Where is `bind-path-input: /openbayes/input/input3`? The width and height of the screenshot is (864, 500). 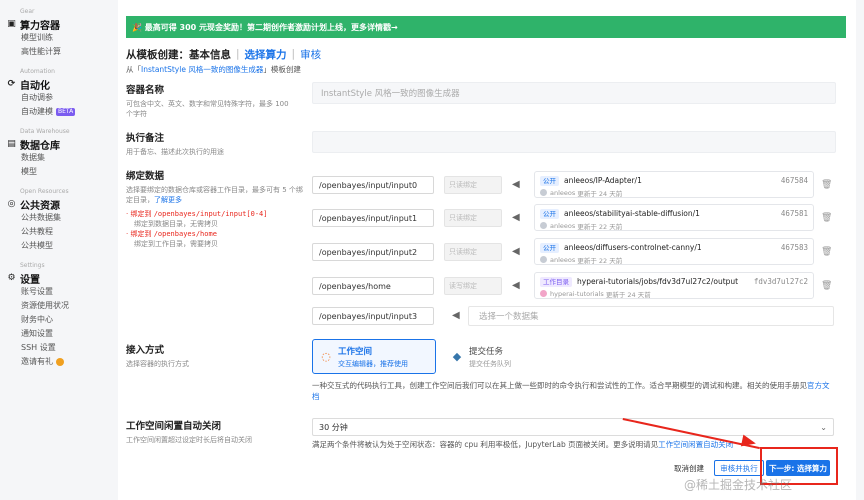
bind-path-input: /openbayes/input/input3 is located at coordinates (373, 316).